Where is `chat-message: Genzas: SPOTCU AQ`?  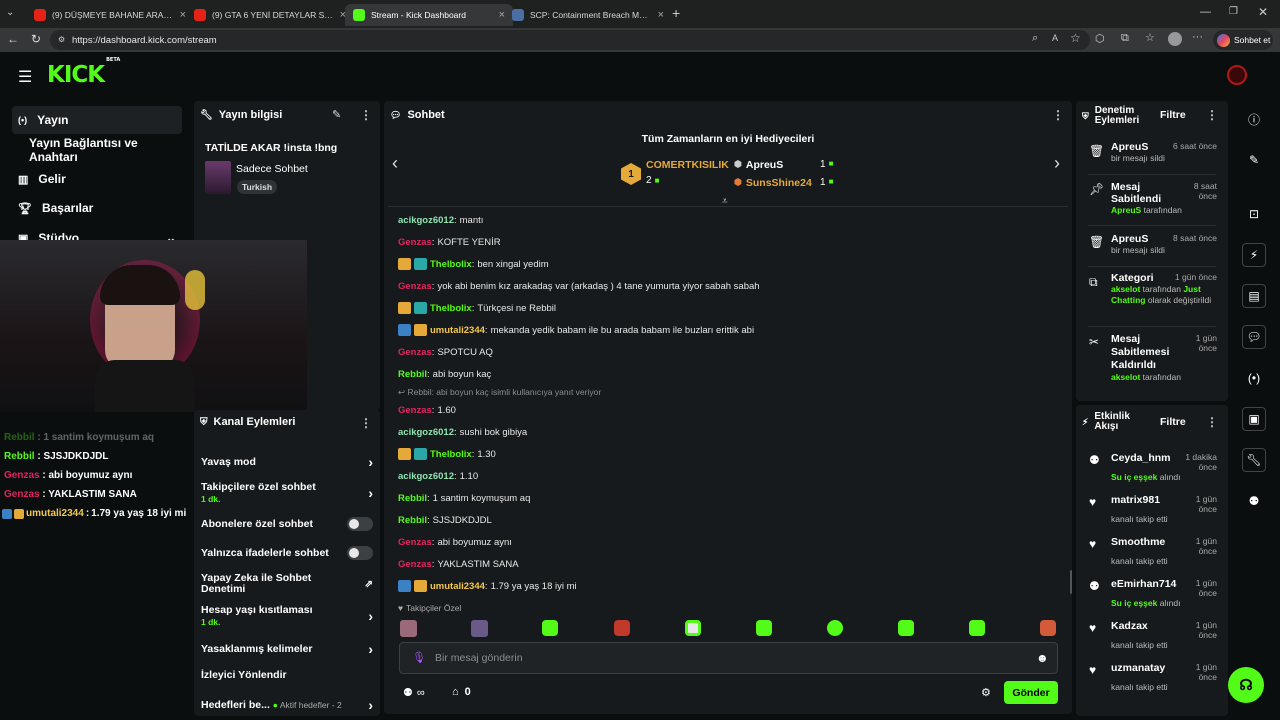
chat-message: Genzas: SPOTCU AQ is located at coordinates (445, 352).